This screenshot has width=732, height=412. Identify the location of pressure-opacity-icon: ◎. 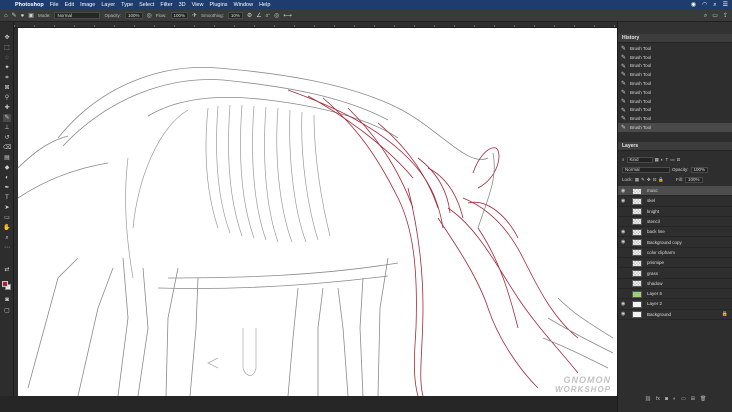
(149, 16).